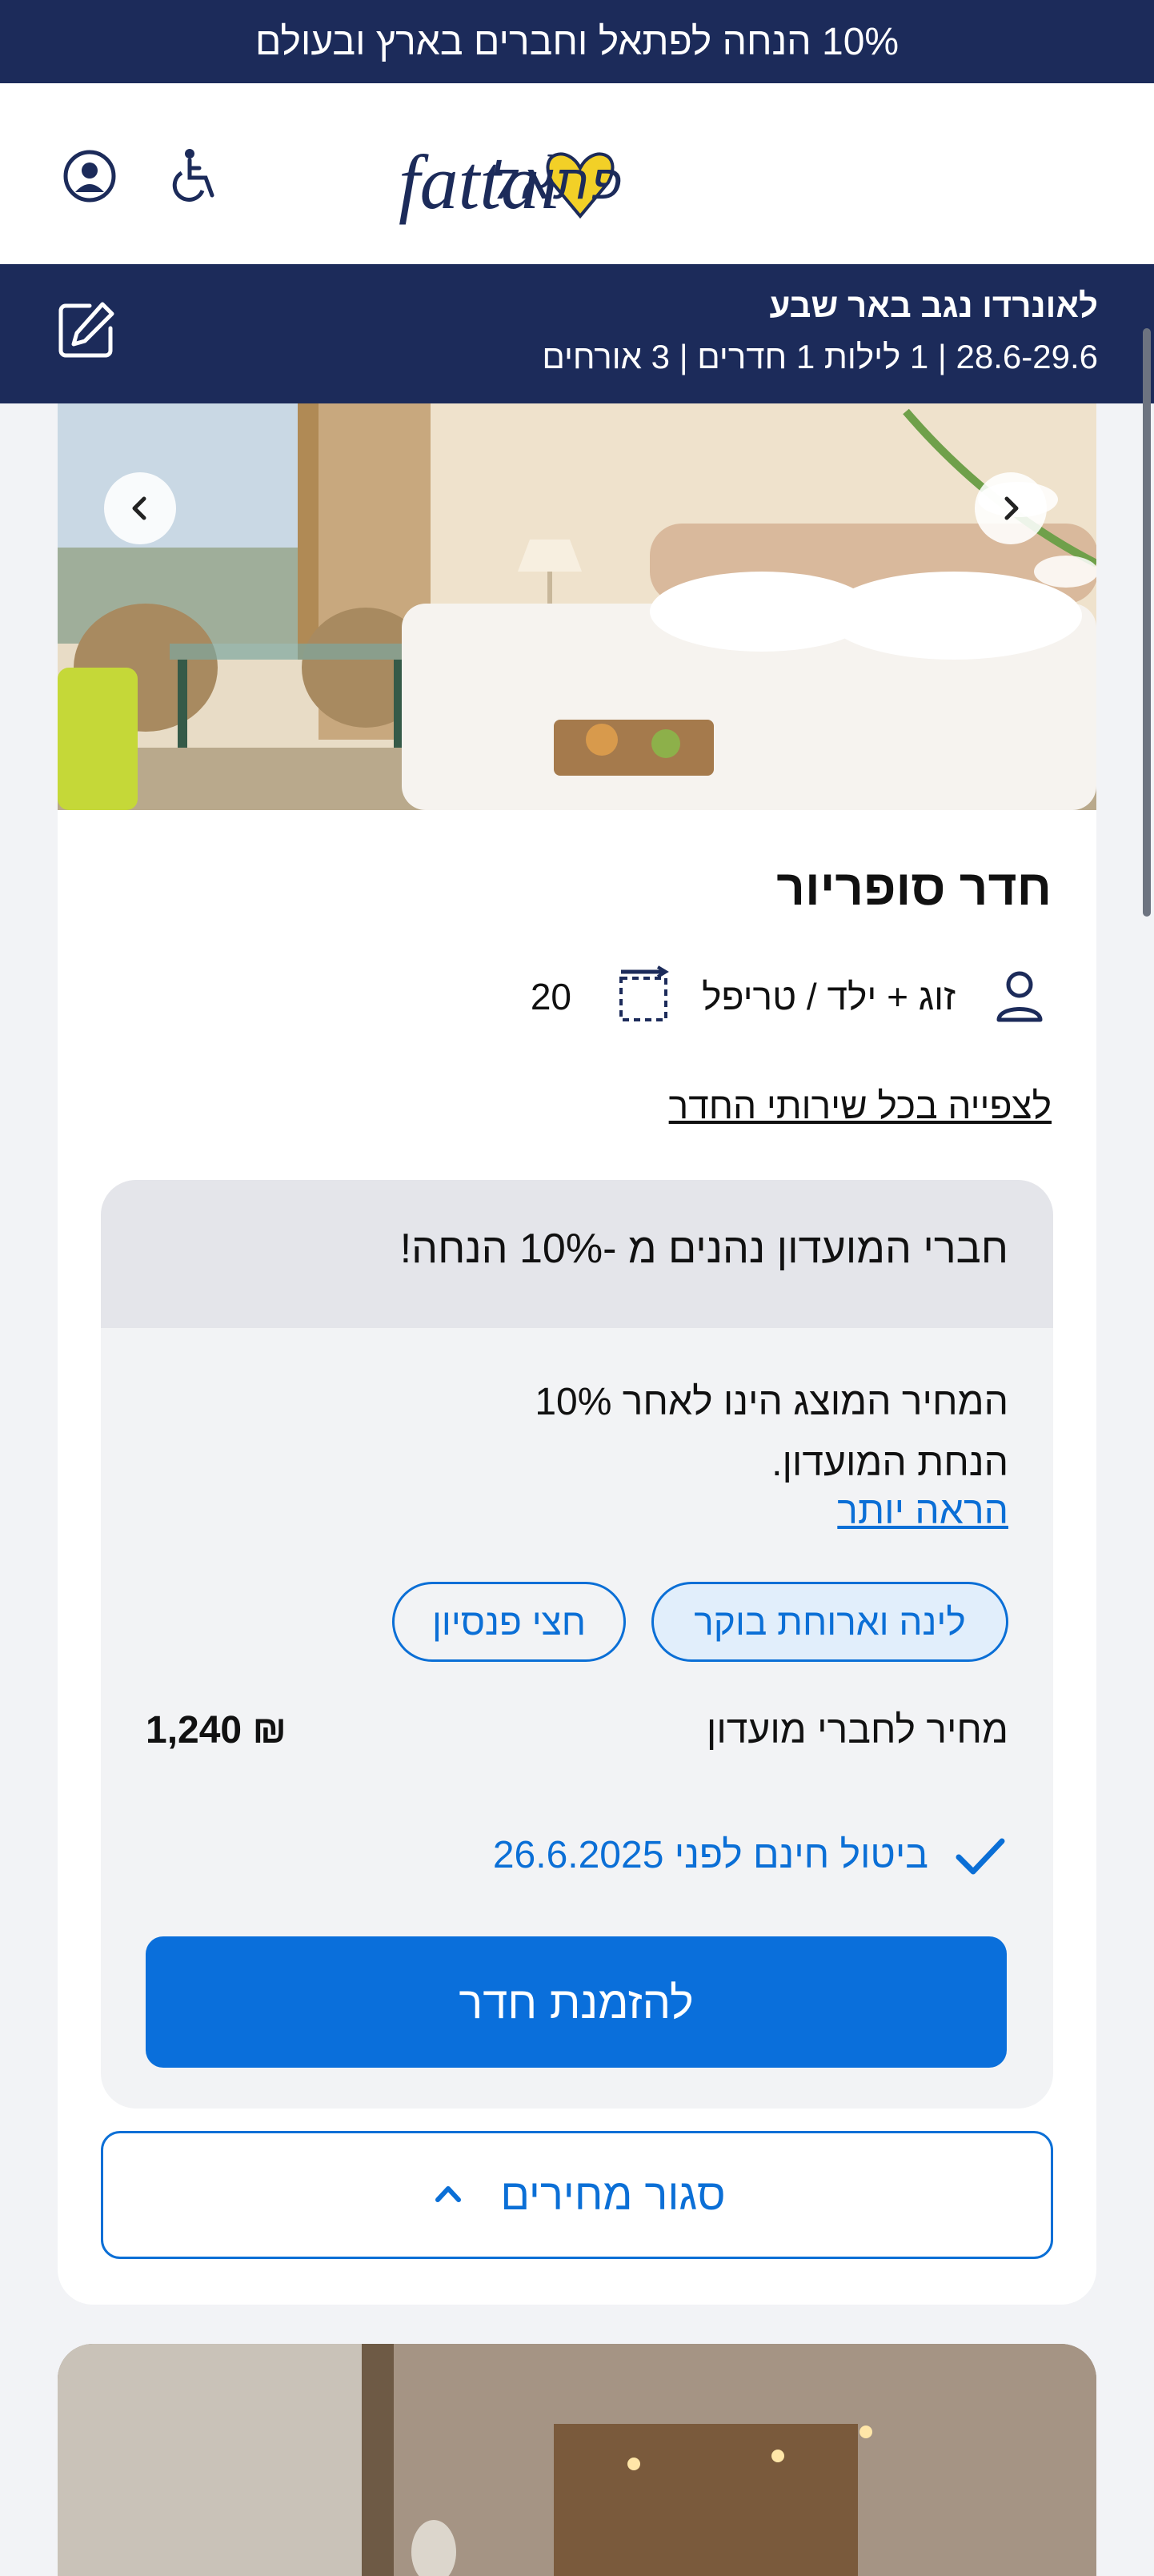 The height and width of the screenshot is (2576, 1154). Describe the element at coordinates (860, 1106) in the screenshot. I see `room-services-link: לצפייה בכל שירותי החדר` at that location.